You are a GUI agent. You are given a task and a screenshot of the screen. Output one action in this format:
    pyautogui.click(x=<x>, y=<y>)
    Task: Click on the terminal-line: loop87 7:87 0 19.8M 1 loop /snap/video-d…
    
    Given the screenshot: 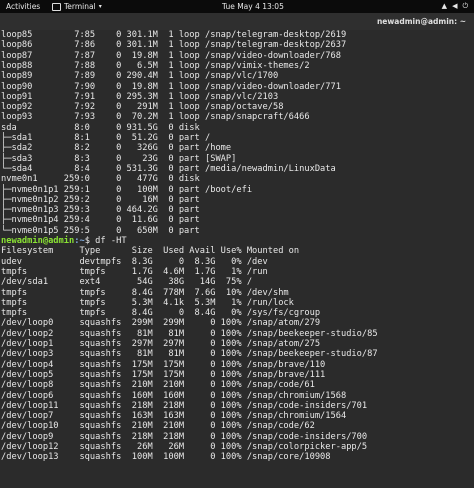 What is the action you would take?
    pyautogui.click(x=171, y=55)
    